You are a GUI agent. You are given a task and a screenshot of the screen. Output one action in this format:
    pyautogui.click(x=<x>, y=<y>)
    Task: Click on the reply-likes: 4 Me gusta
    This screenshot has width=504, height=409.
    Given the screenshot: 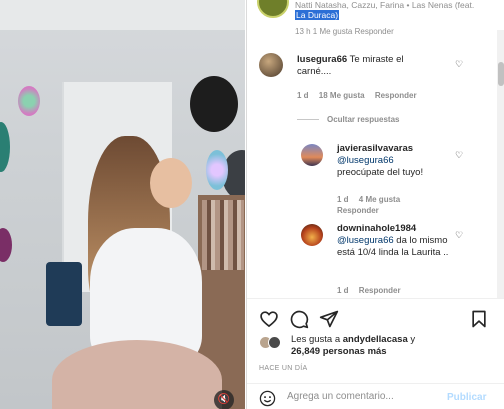 What is the action you would take?
    pyautogui.click(x=379, y=199)
    